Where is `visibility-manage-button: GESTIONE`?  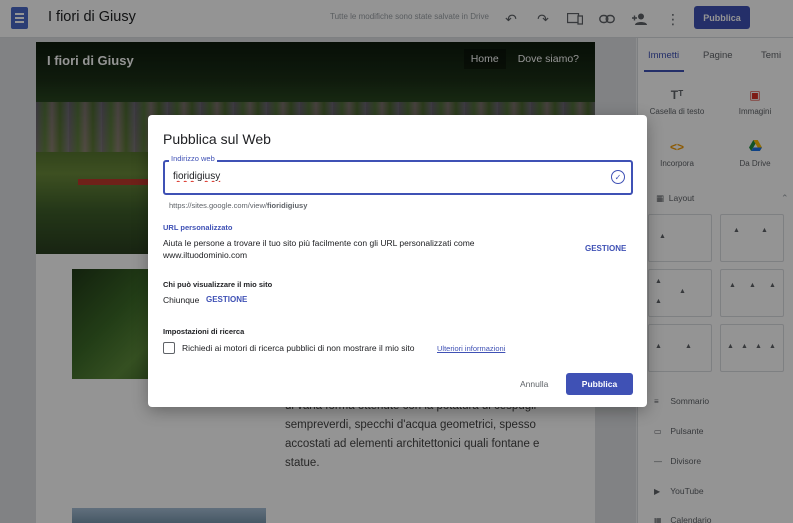
visibility-manage-button: GESTIONE is located at coordinates (226, 299).